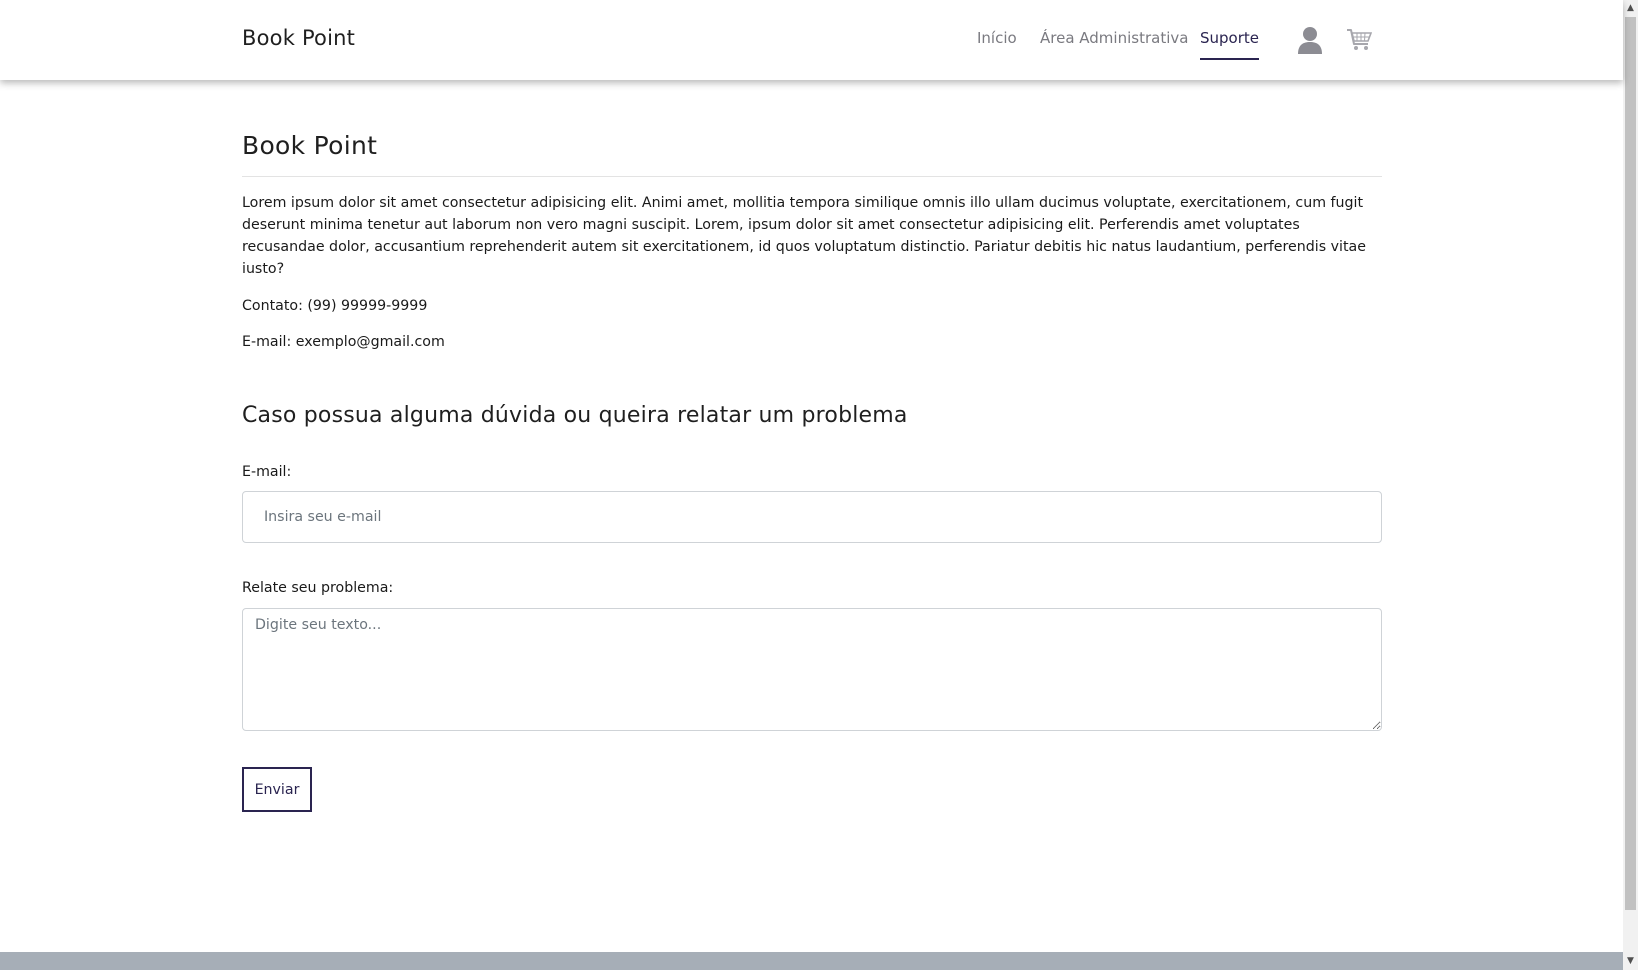 Image resolution: width=1638 pixels, height=970 pixels. I want to click on nav-link-suporte: Suporte, so click(1230, 44).